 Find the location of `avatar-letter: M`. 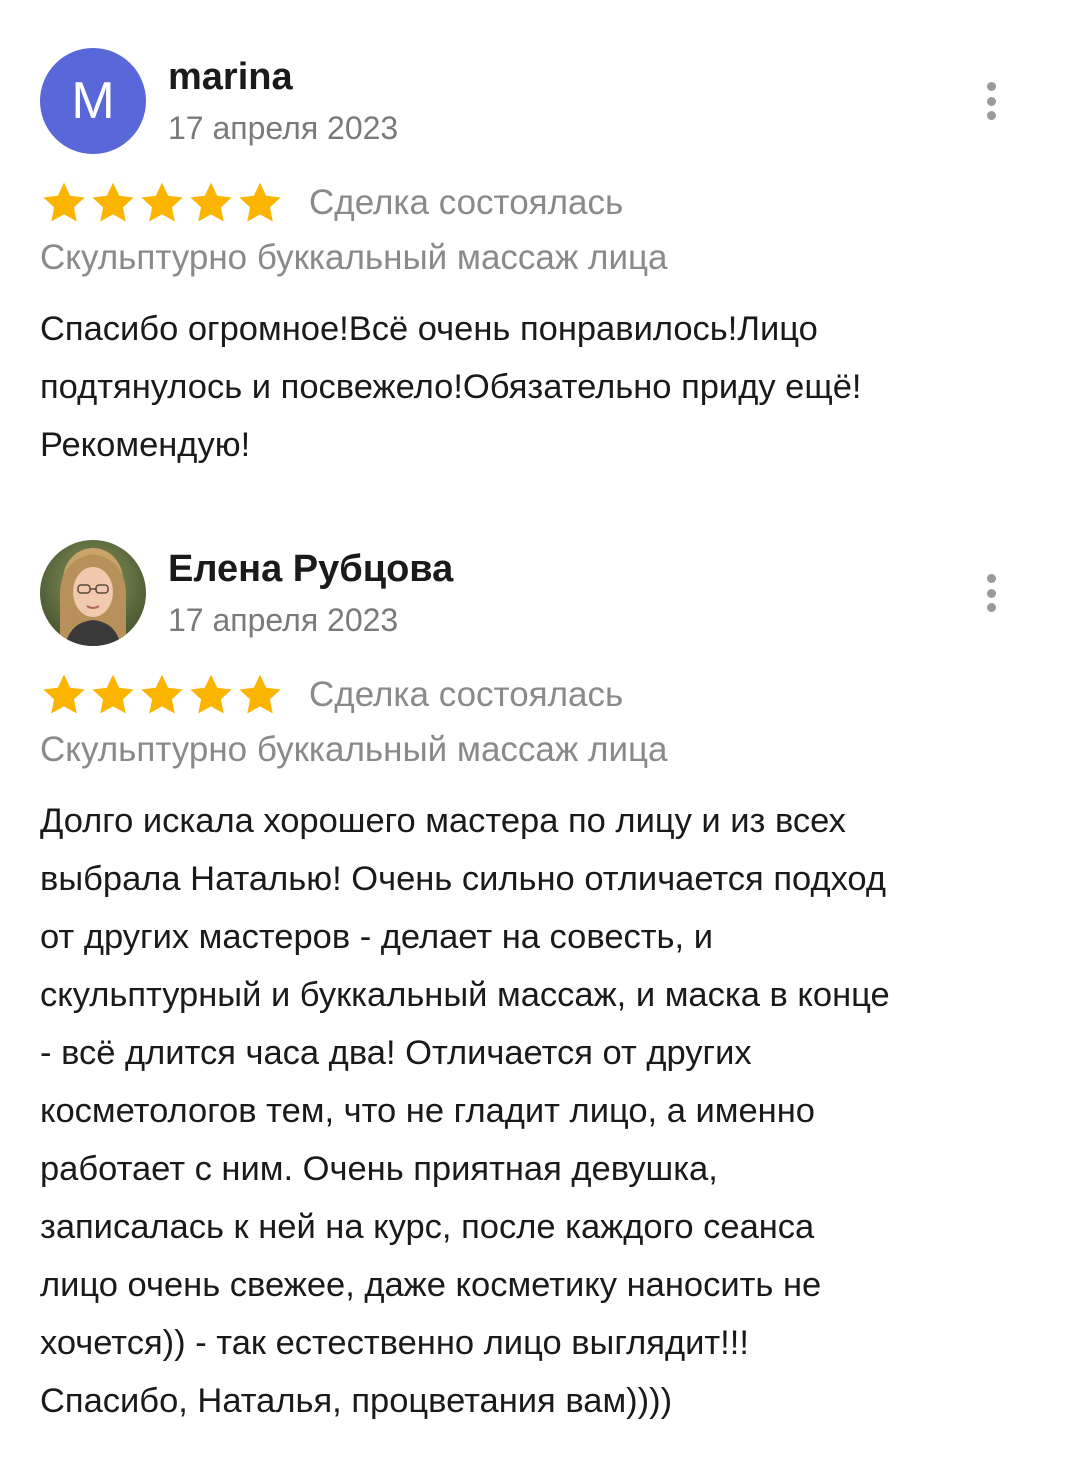

avatar-letter: M is located at coordinates (93, 101).